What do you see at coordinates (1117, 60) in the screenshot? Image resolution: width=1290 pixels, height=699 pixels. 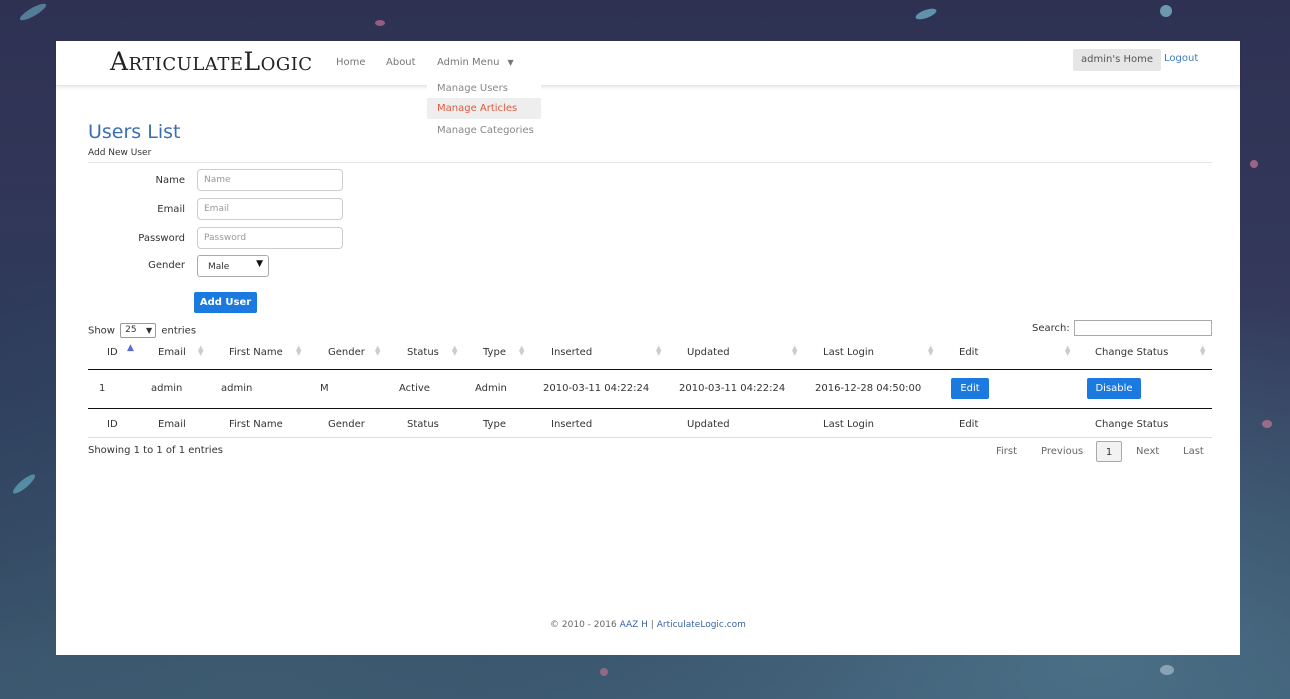 I see `admin-home-button: admin's Home` at bounding box center [1117, 60].